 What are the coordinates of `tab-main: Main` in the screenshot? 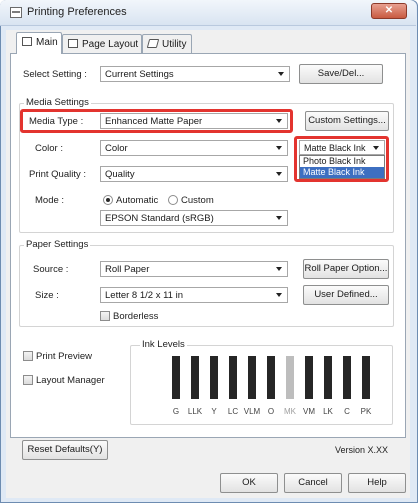 It's located at (39, 43).